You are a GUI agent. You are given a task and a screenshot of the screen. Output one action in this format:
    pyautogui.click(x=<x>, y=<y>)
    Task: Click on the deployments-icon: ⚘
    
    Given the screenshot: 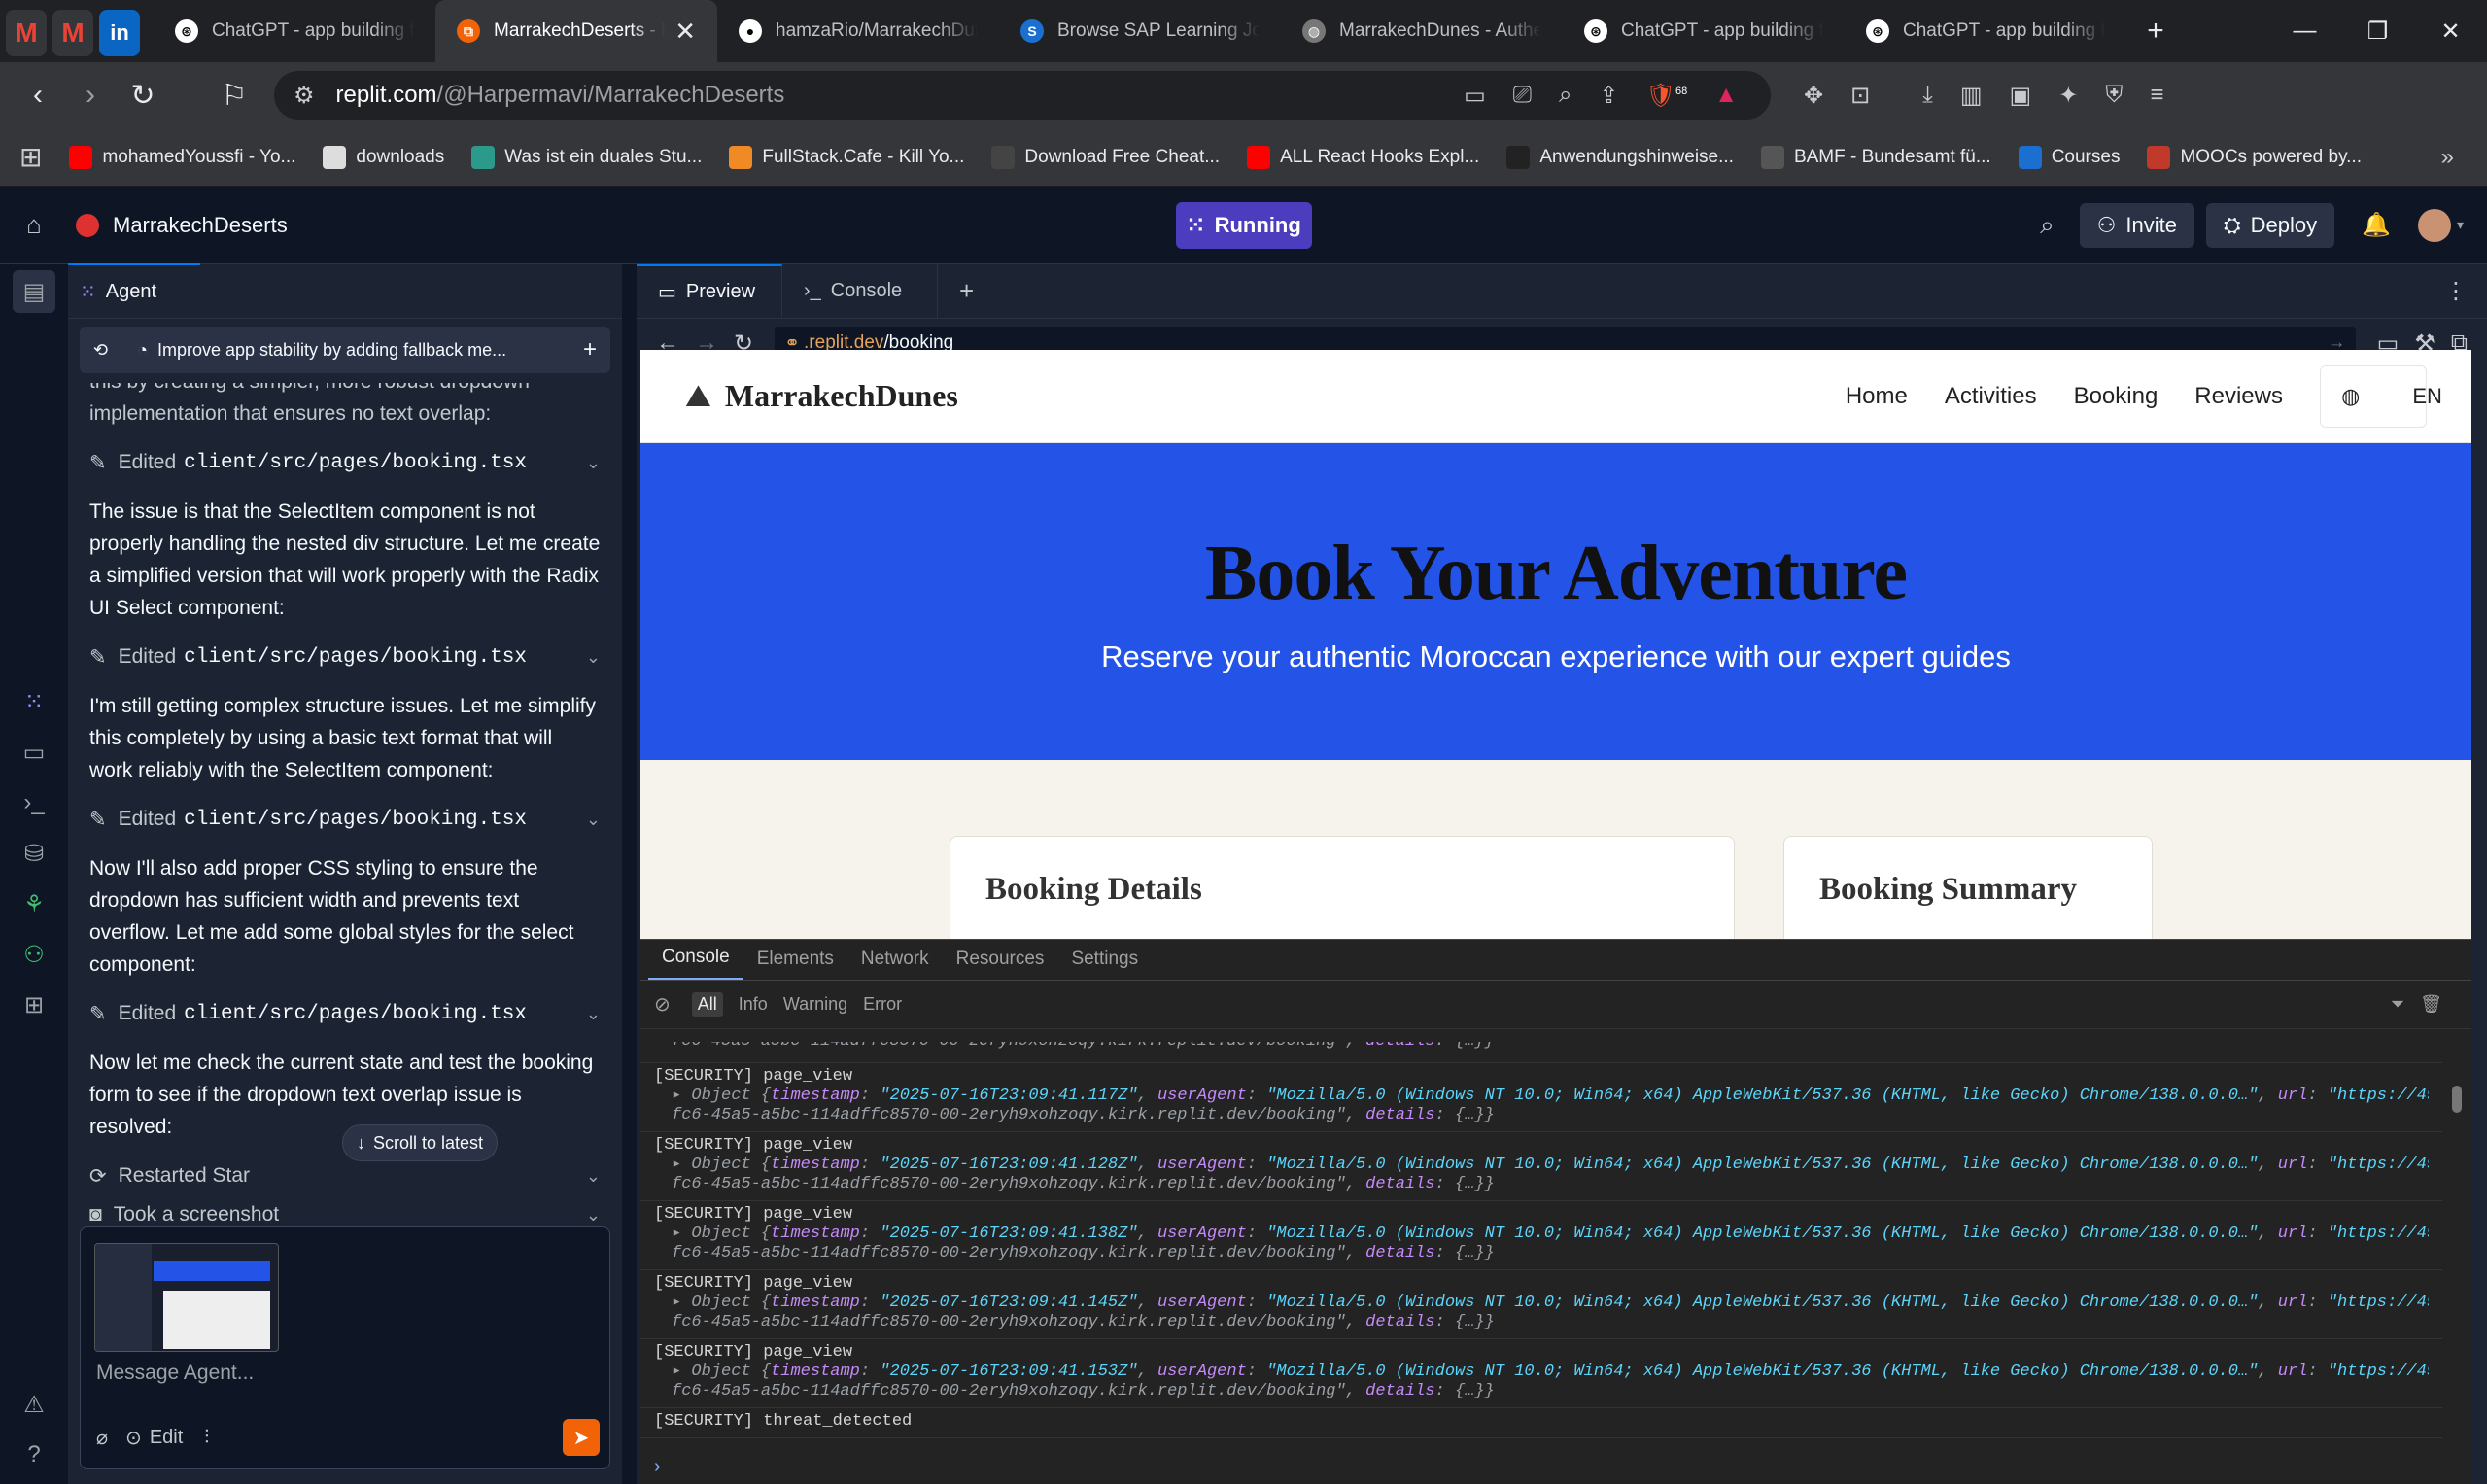 What is the action you would take?
    pyautogui.click(x=34, y=903)
    